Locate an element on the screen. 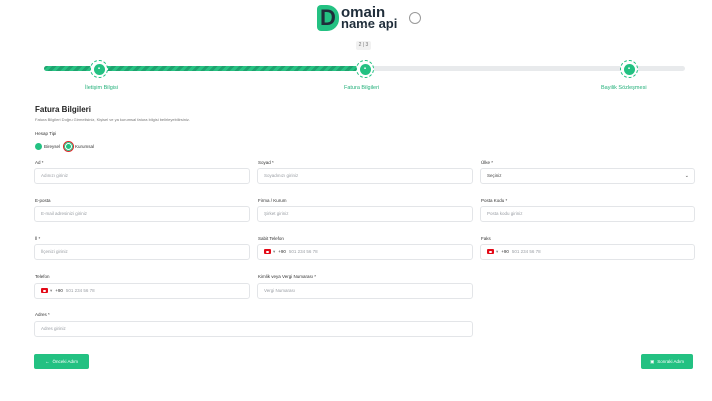  posta-input: Posta kodu giriniz is located at coordinates (587, 214).